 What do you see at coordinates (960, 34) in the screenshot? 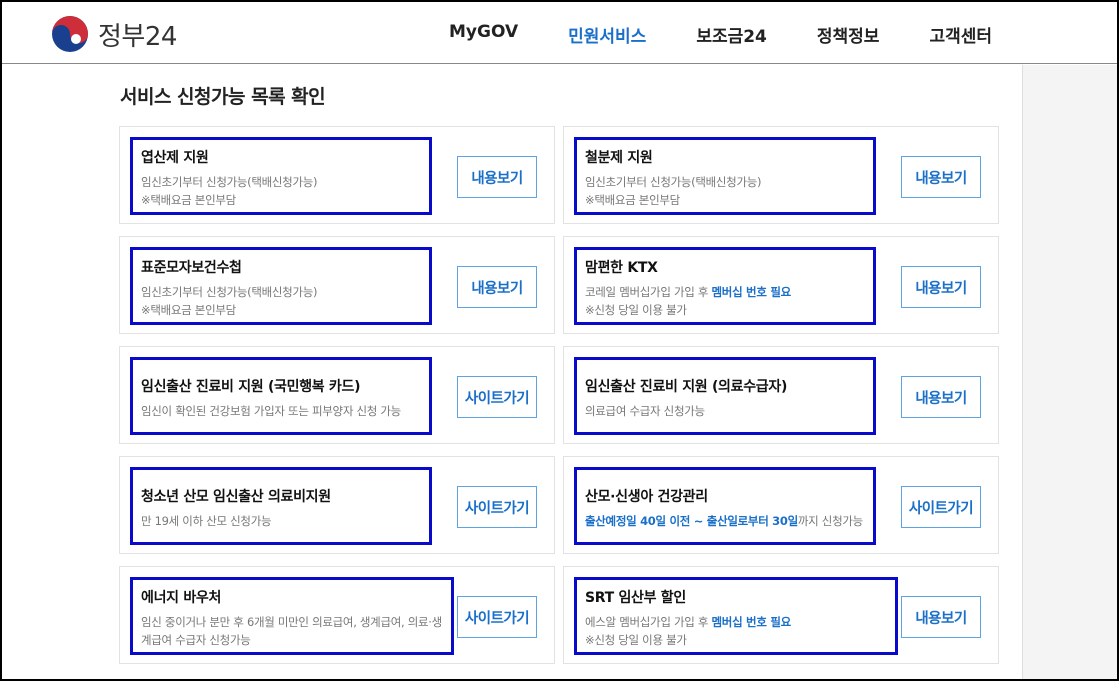
I see `nav-customer-center: 고객센터` at bounding box center [960, 34].